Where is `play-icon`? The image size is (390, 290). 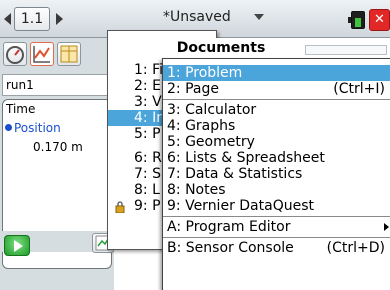 play-icon is located at coordinates (17, 245).